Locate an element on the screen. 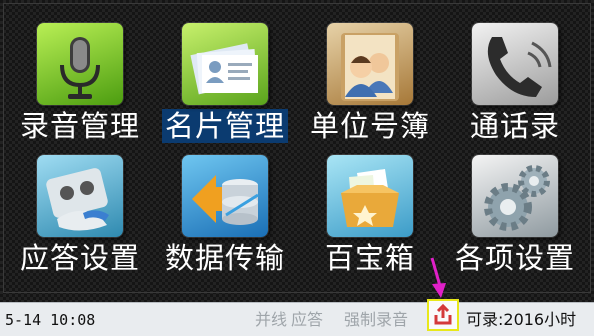 This screenshot has width=594, height=336. app-recording-management: 录音管理 is located at coordinates (80, 73).